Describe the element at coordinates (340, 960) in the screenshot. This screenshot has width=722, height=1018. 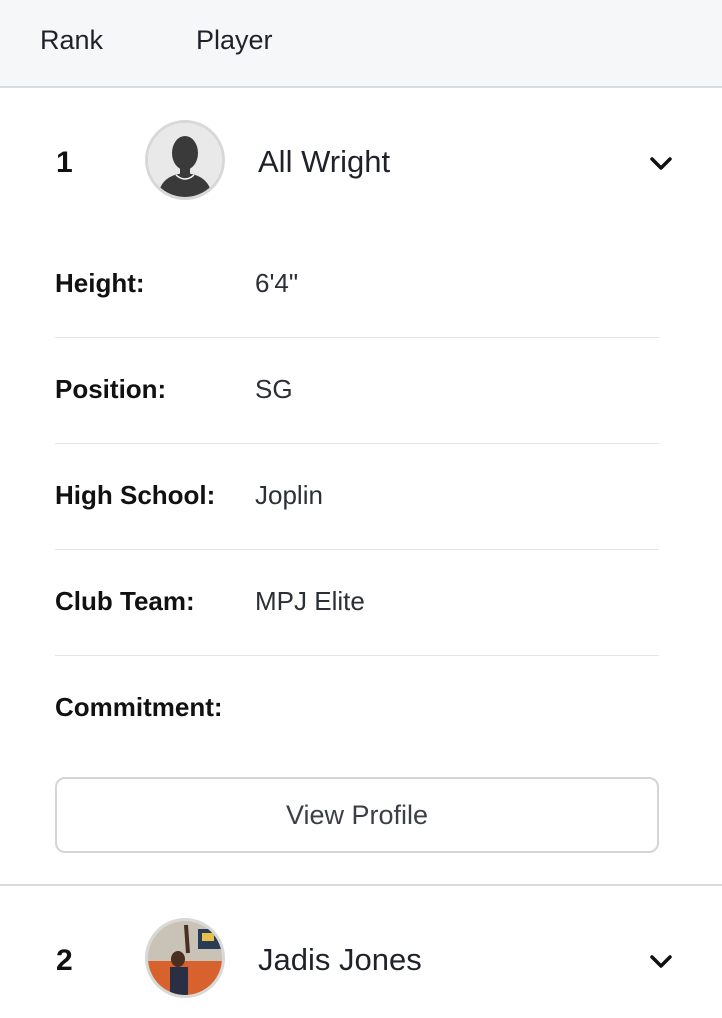
I see `player-name: Jadis Jones` at that location.